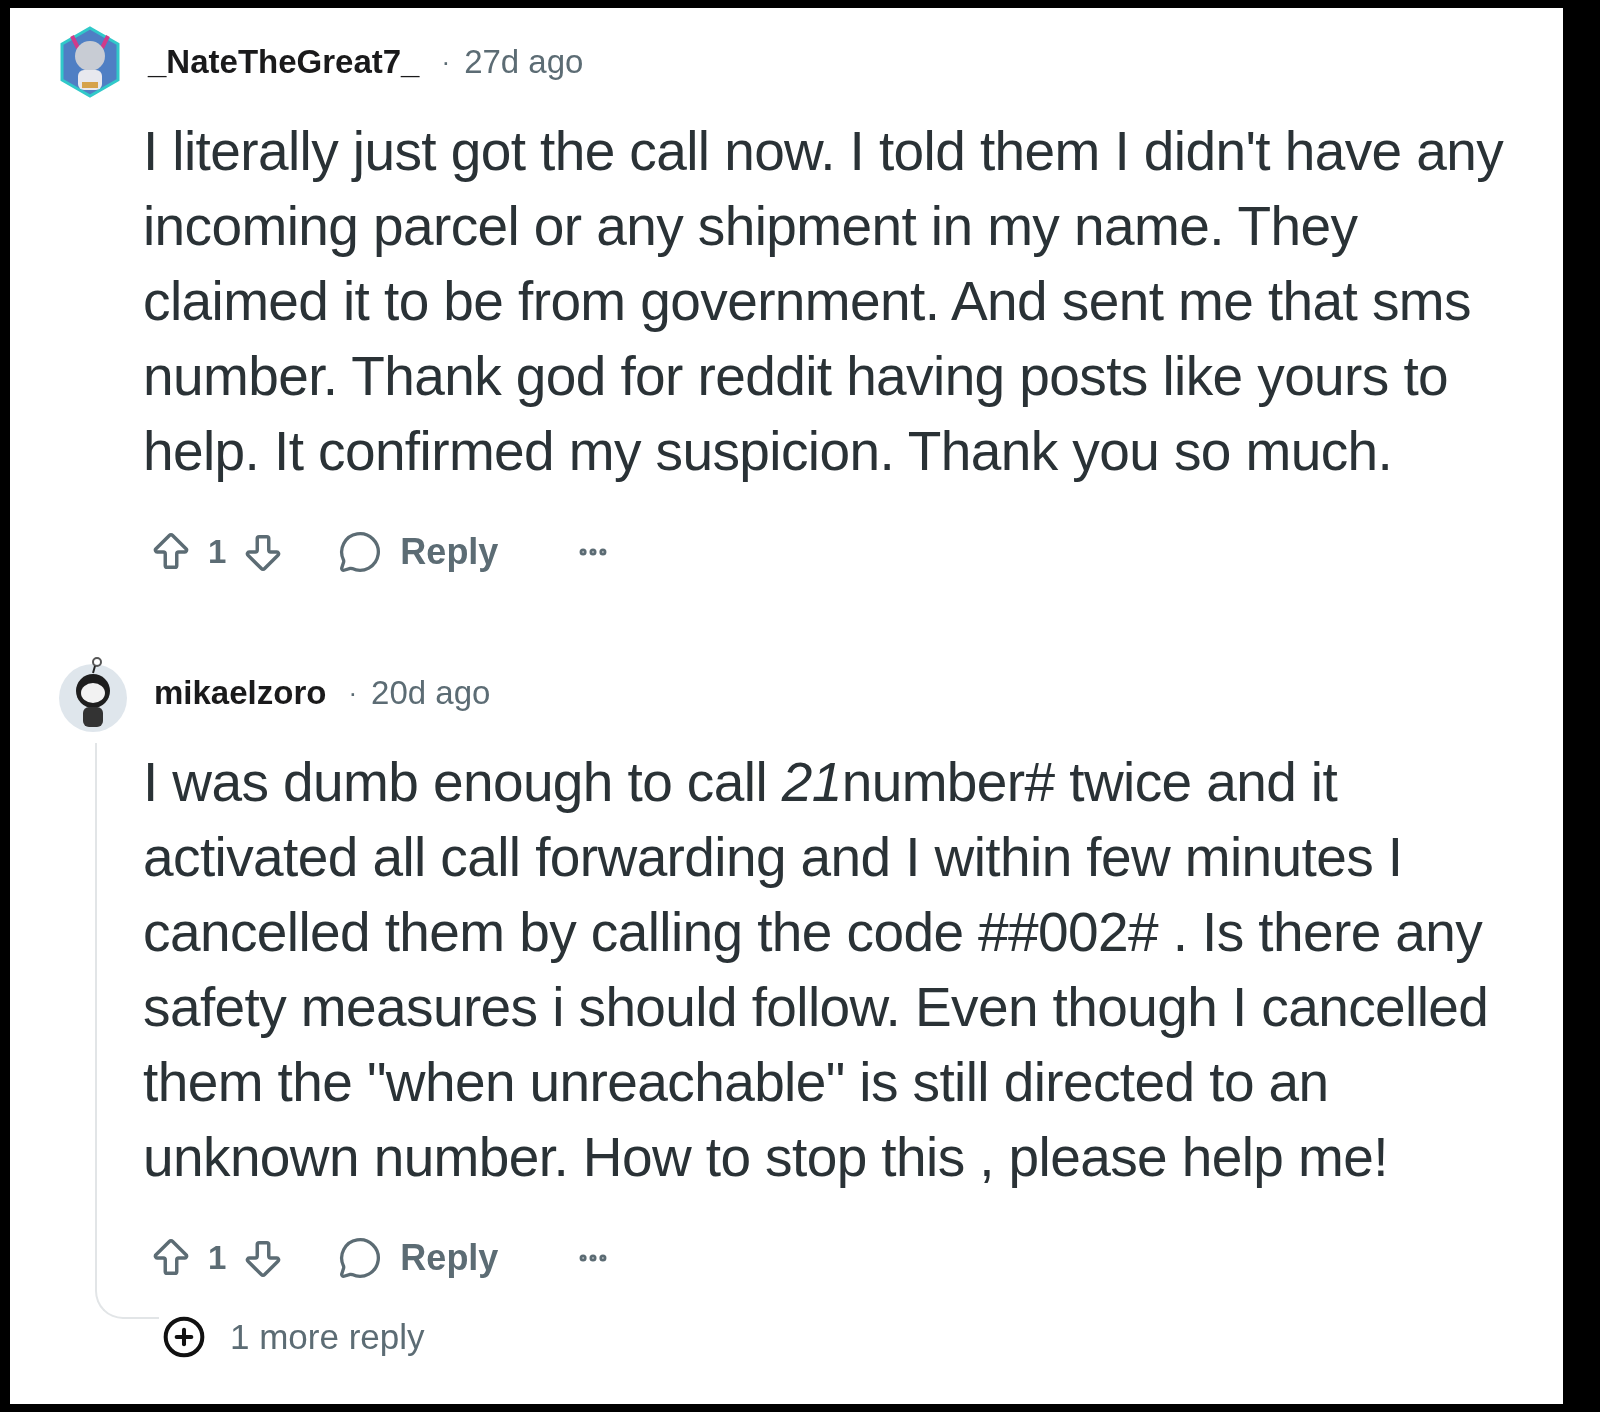 This screenshot has width=1600, height=1412. What do you see at coordinates (524, 62) in the screenshot?
I see `timestamp: 27d ago` at bounding box center [524, 62].